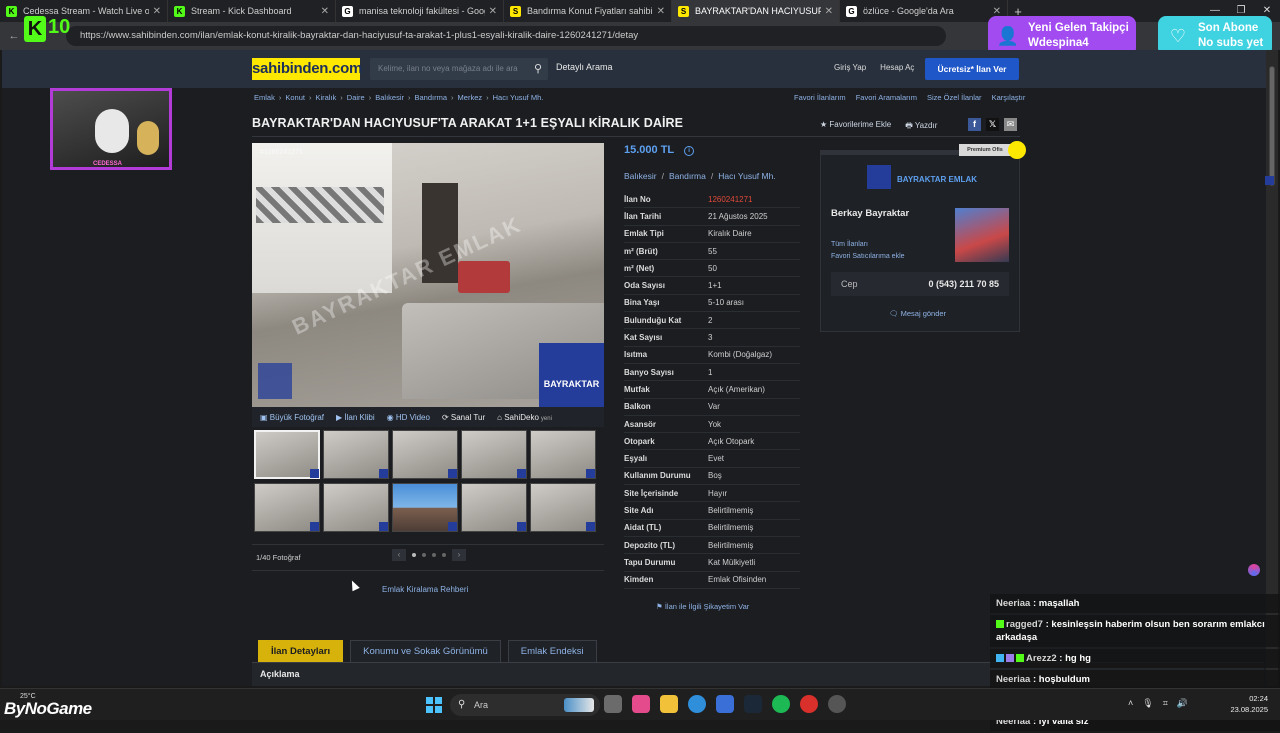  I want to click on login-link: Giriş Yap, so click(850, 67).